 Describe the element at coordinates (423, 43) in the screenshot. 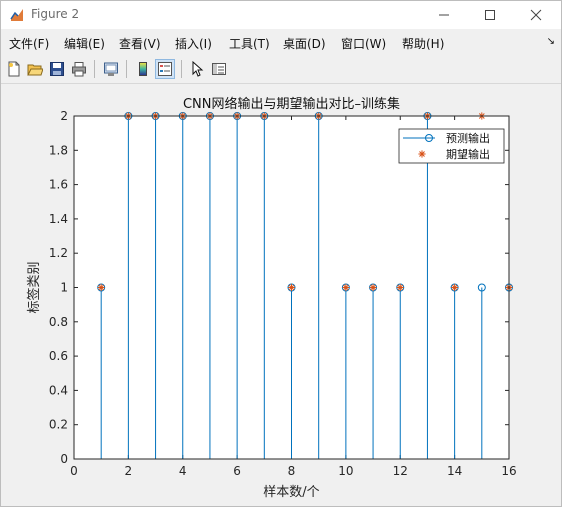

I see `menu-help: 帮助(H)` at that location.